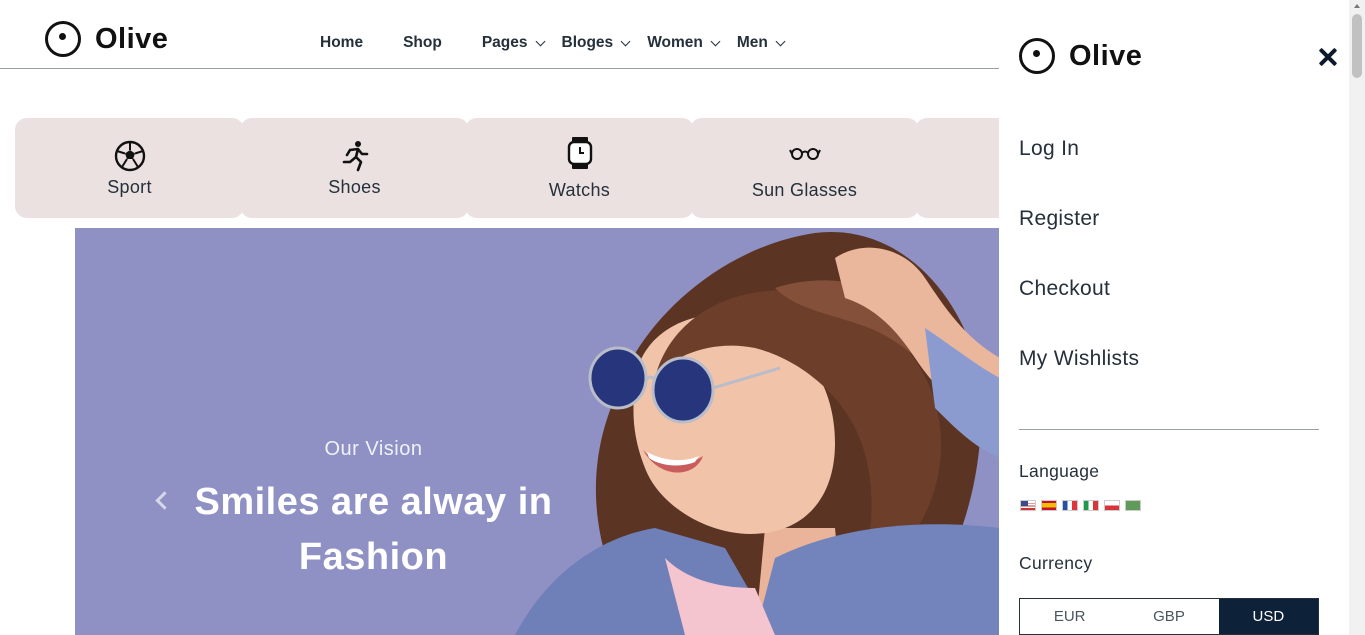 The height and width of the screenshot is (635, 1365). I want to click on italian-flag-icon, so click(1091, 505).